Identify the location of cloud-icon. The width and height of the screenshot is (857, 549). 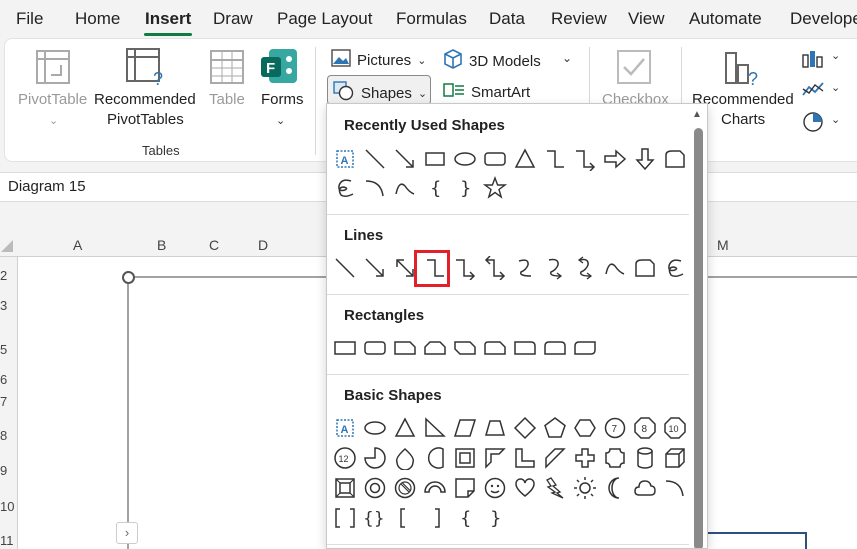
(645, 488).